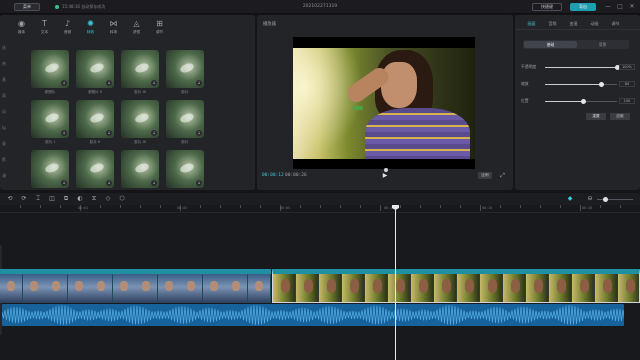 This screenshot has height=360, width=640. I want to click on media-tab-1: T 文本, so click(44, 28).